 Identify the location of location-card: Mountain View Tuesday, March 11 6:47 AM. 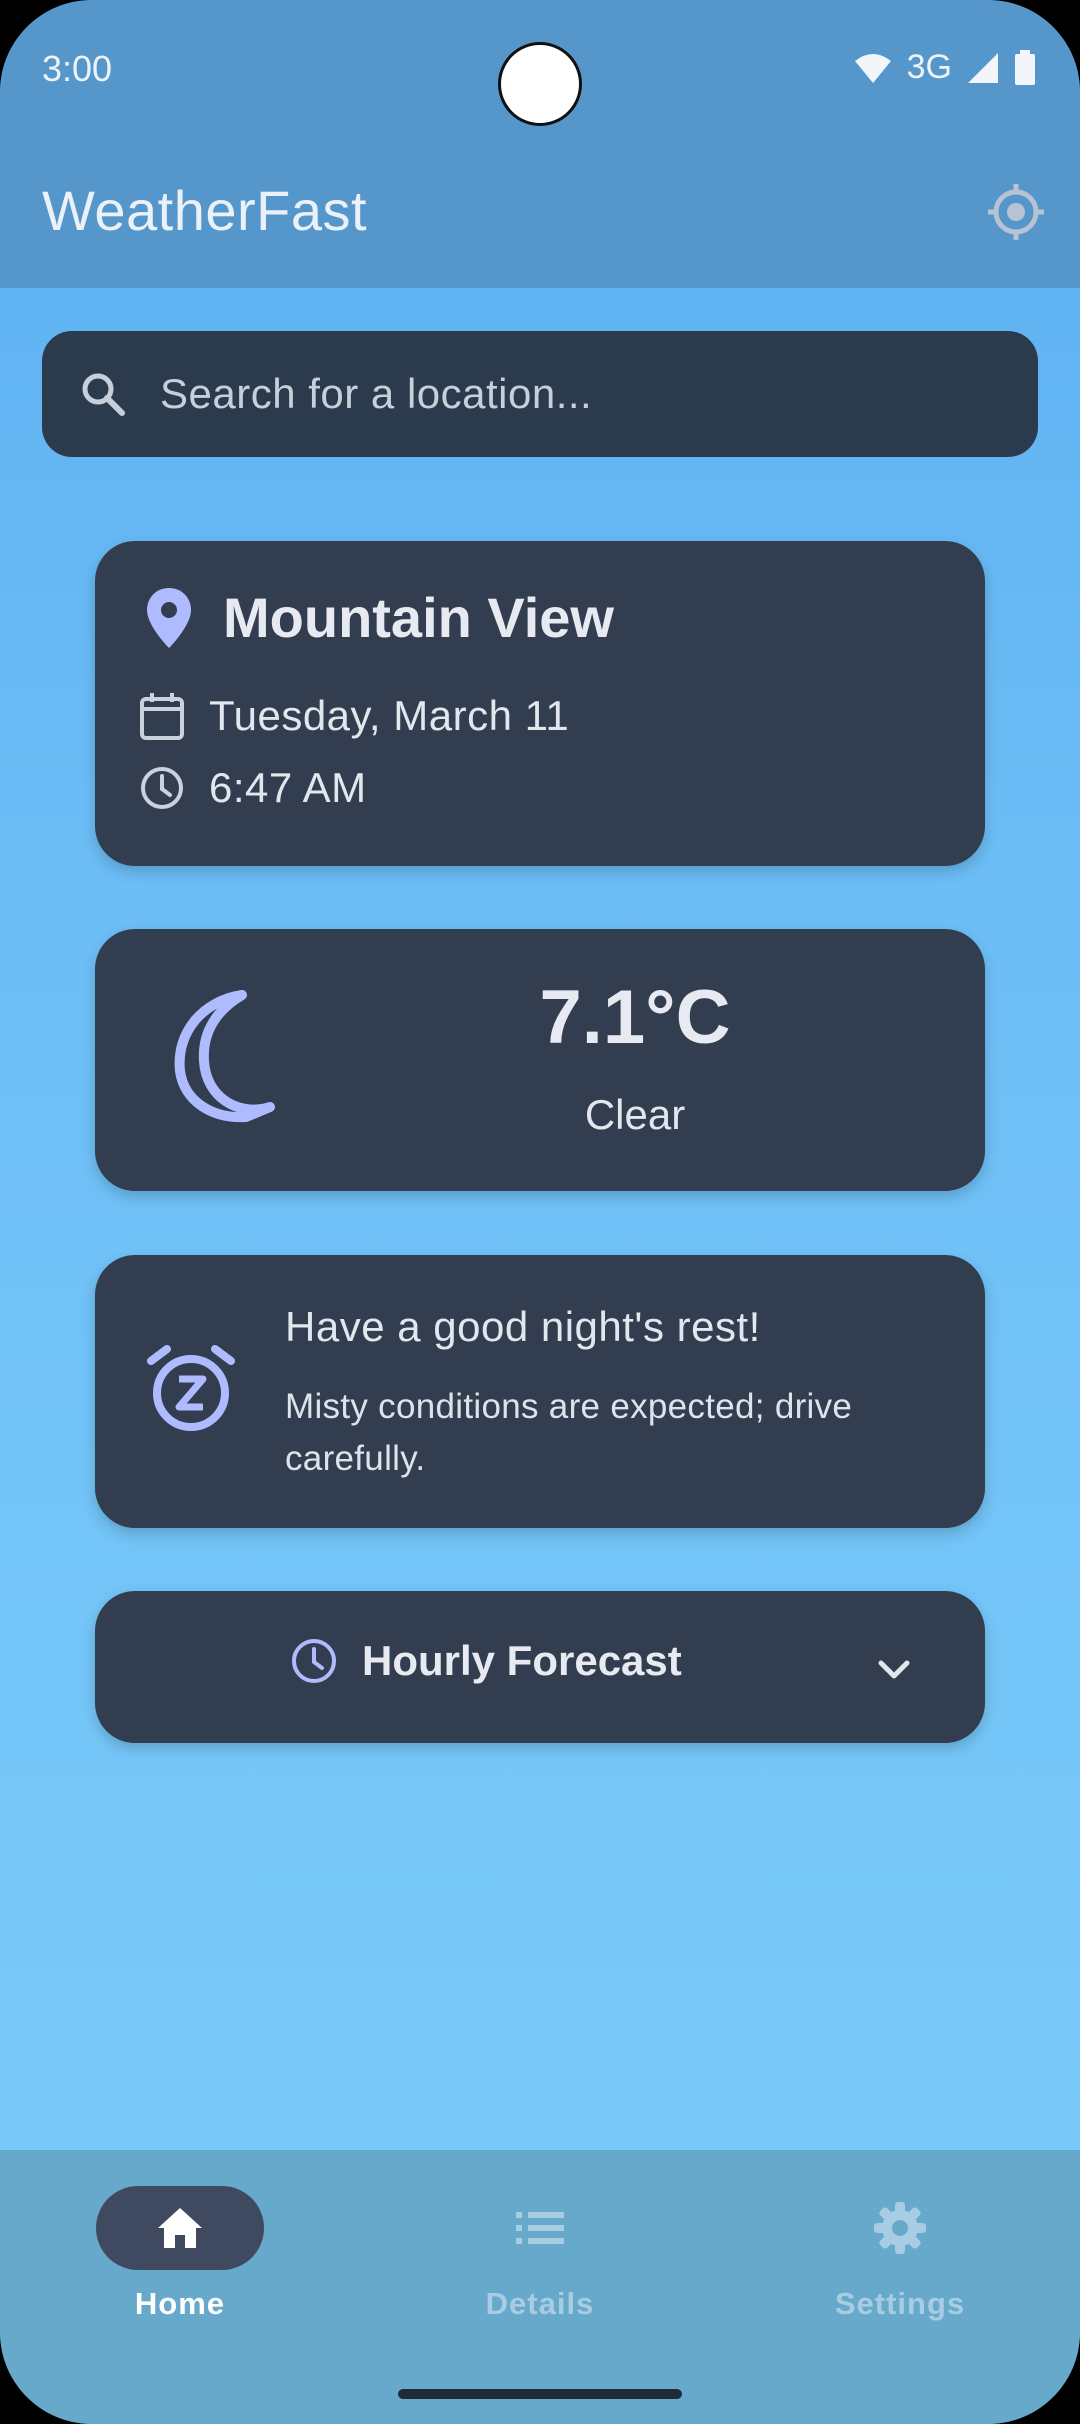
(540, 703).